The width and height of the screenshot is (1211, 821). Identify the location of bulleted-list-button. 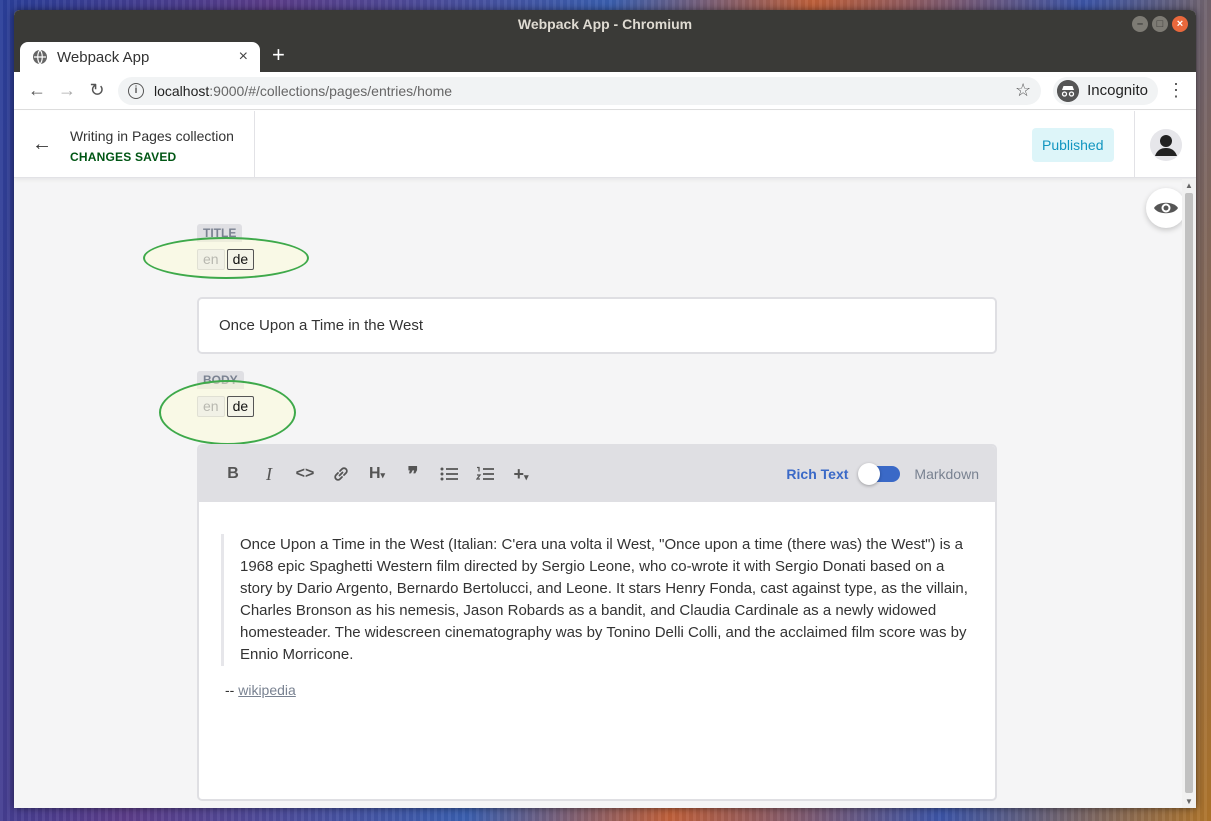
(449, 474).